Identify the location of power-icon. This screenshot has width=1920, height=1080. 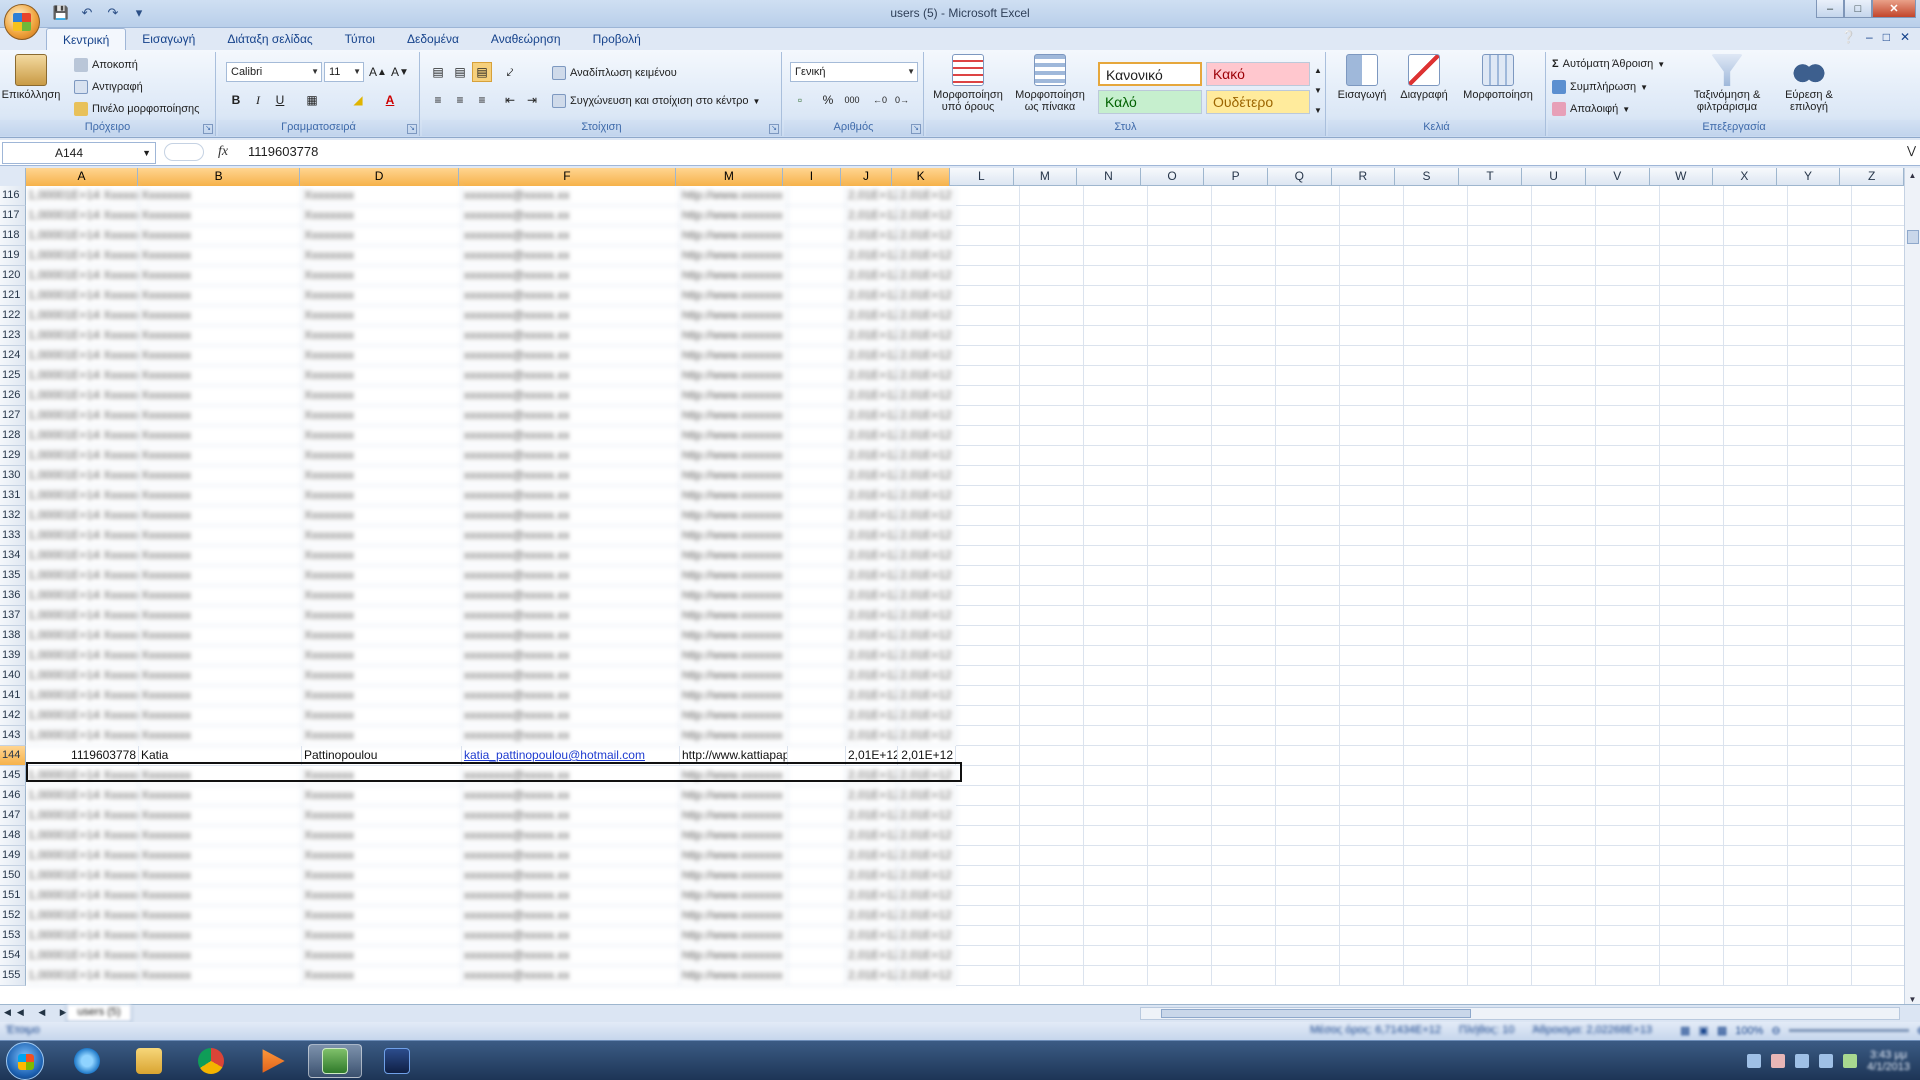
(1850, 1061).